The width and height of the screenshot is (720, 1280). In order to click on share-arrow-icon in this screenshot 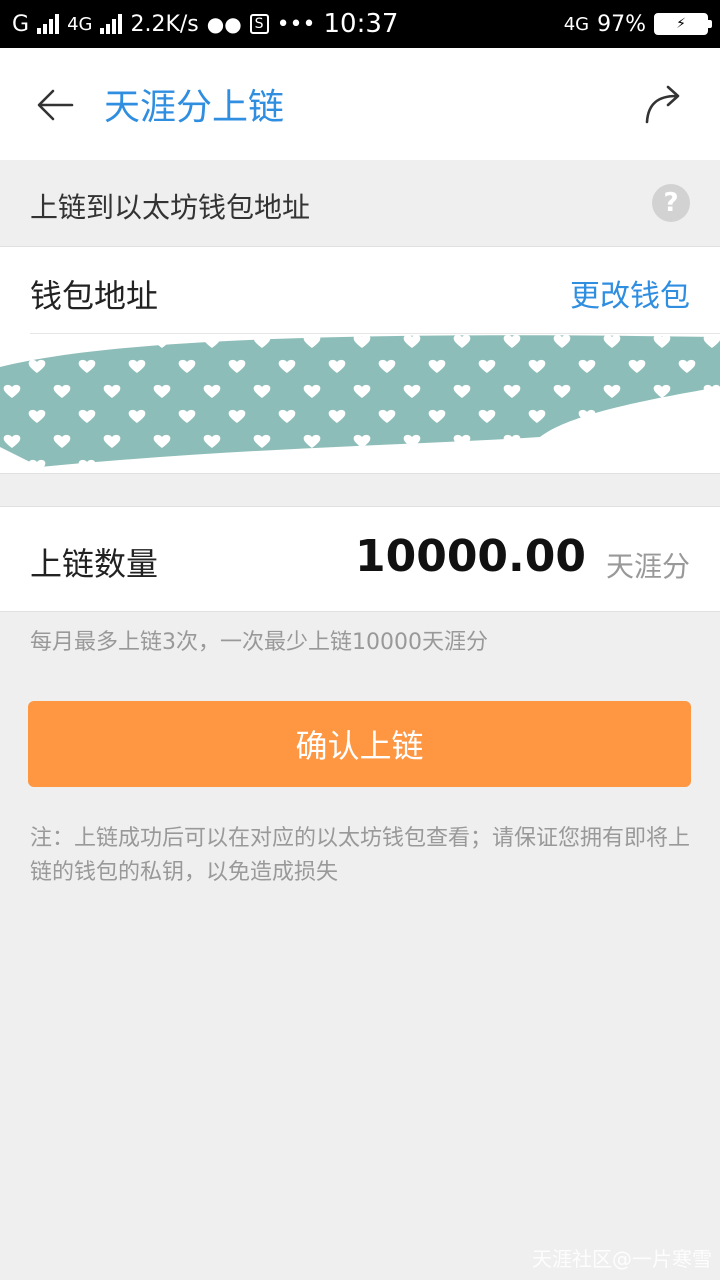, I will do `click(665, 104)`.